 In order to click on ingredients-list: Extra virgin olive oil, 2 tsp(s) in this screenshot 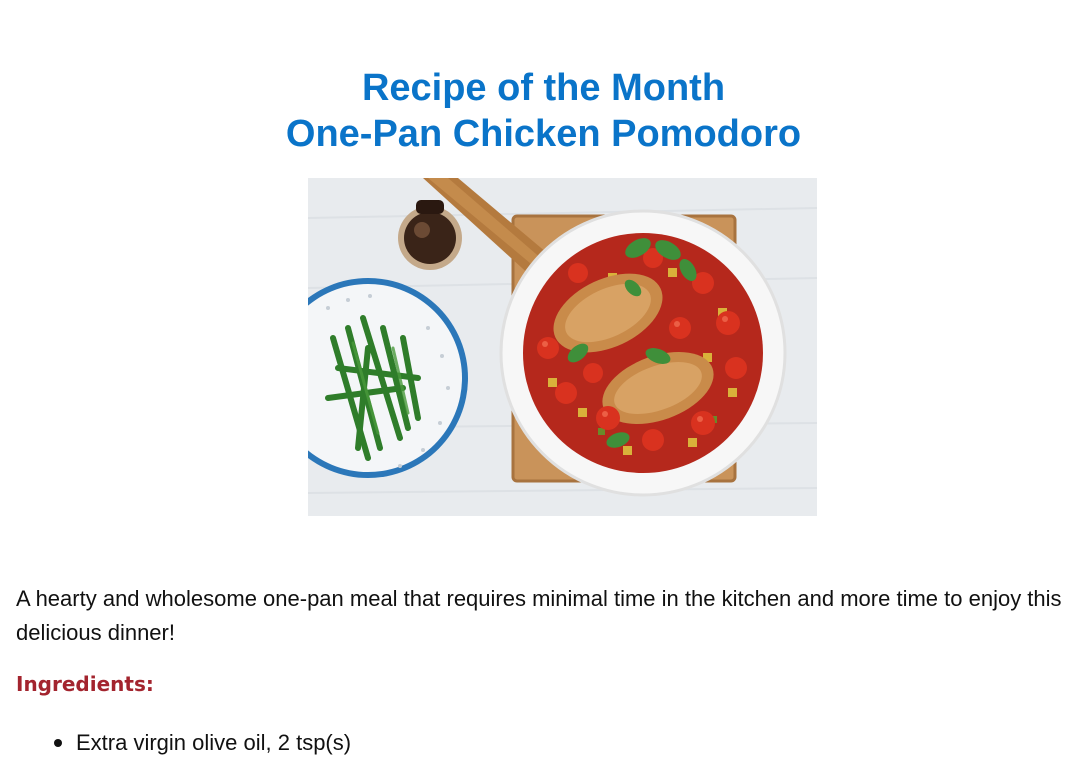, I will do `click(199, 743)`.